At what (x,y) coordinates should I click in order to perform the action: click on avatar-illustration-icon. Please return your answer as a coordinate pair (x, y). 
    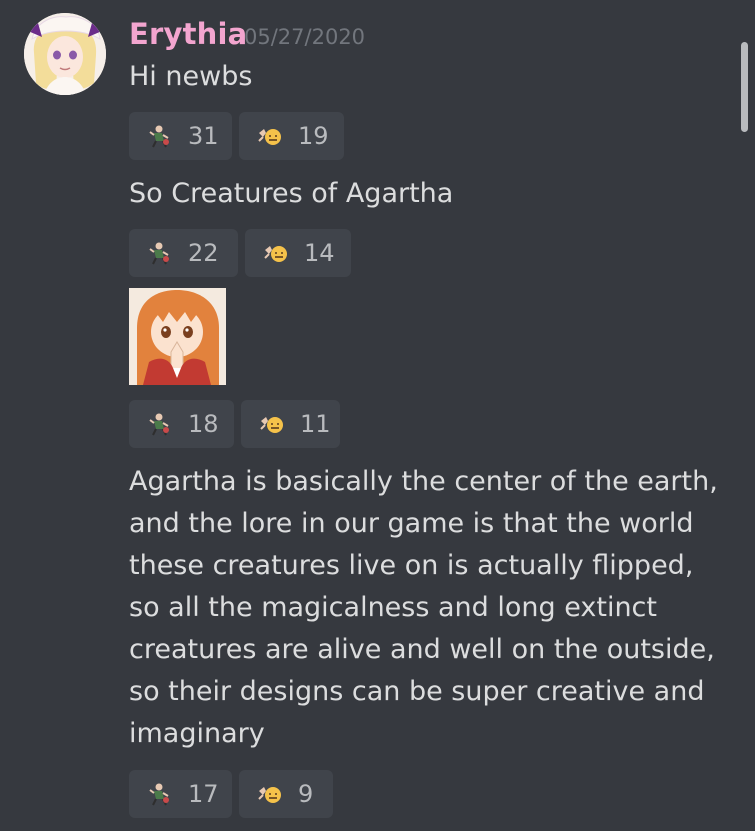
    Looking at the image, I should click on (65, 54).